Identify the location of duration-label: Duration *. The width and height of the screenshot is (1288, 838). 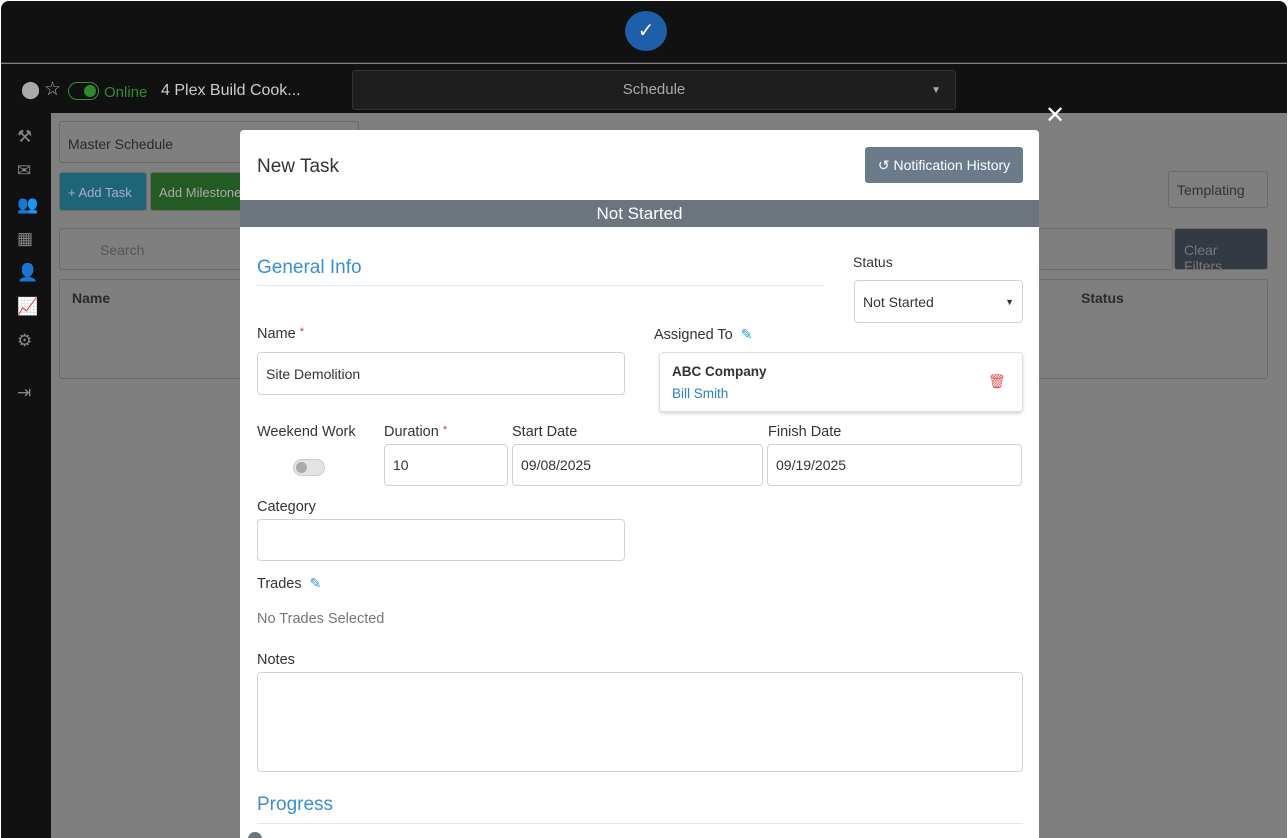
(415, 432).